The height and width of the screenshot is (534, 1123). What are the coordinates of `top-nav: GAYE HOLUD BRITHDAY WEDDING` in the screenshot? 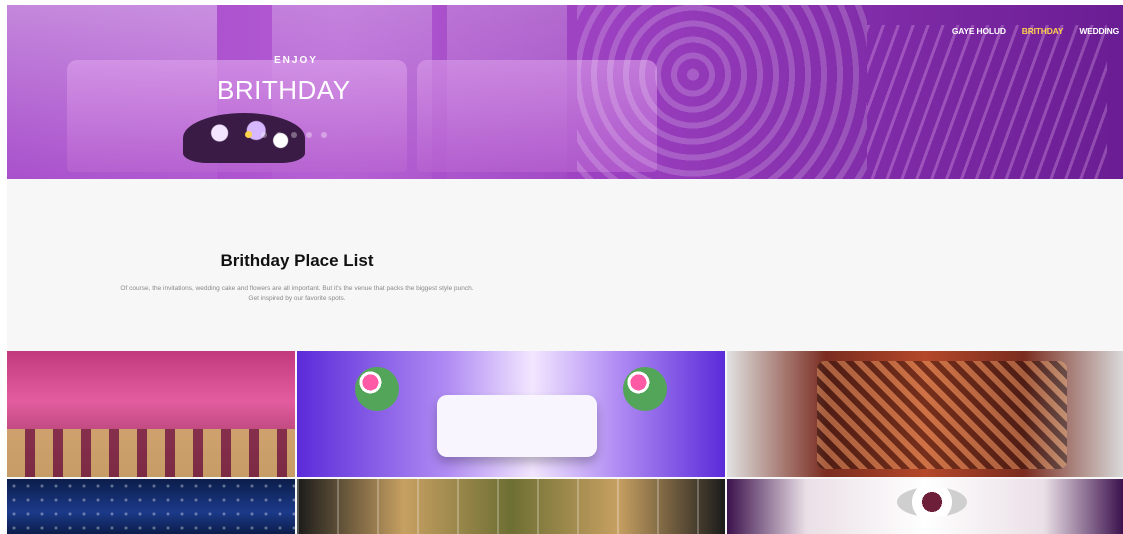 It's located at (1035, 31).